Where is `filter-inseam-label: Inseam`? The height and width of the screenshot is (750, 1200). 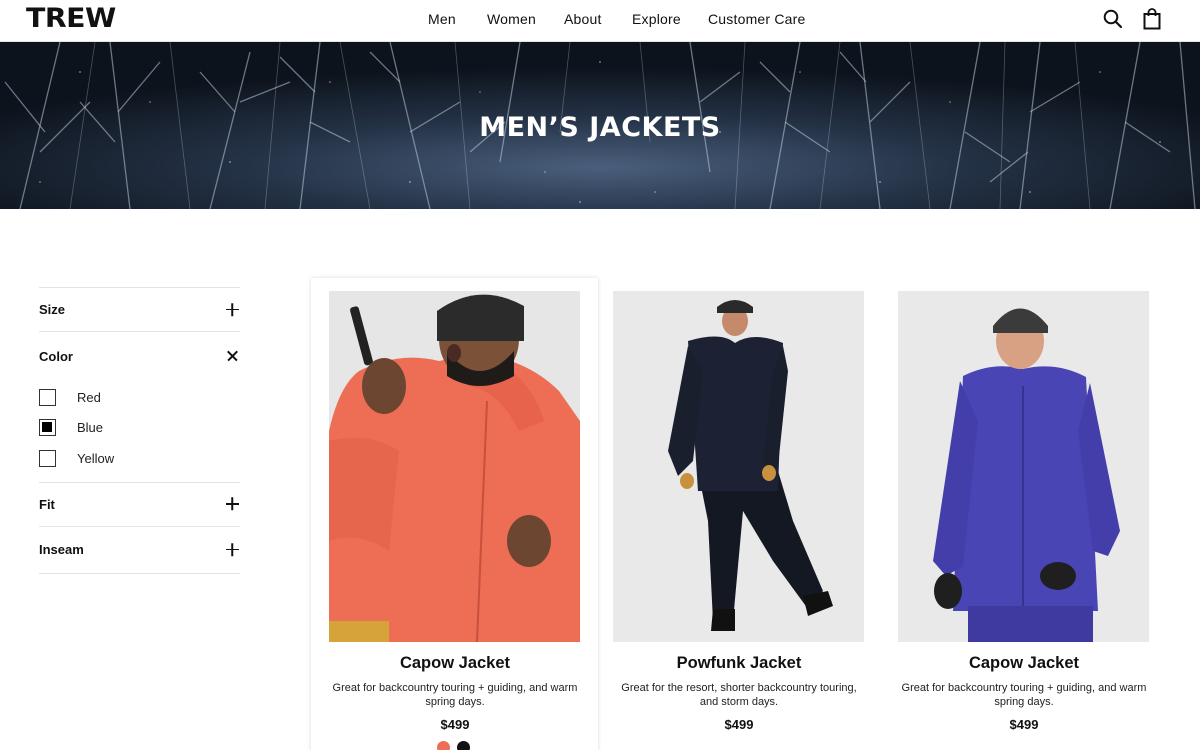
filter-inseam-label: Inseam is located at coordinates (61, 549).